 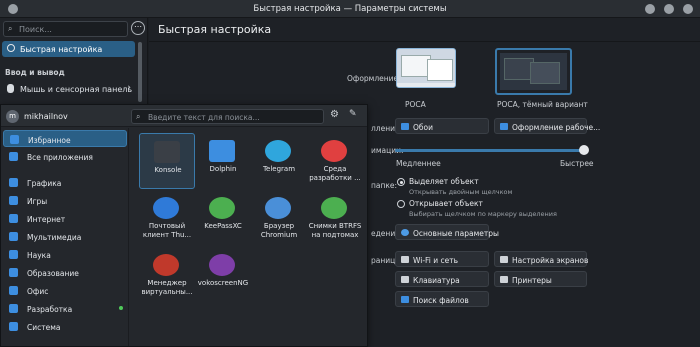 I want to click on file-search-button: Поиск файлов, so click(x=442, y=299).